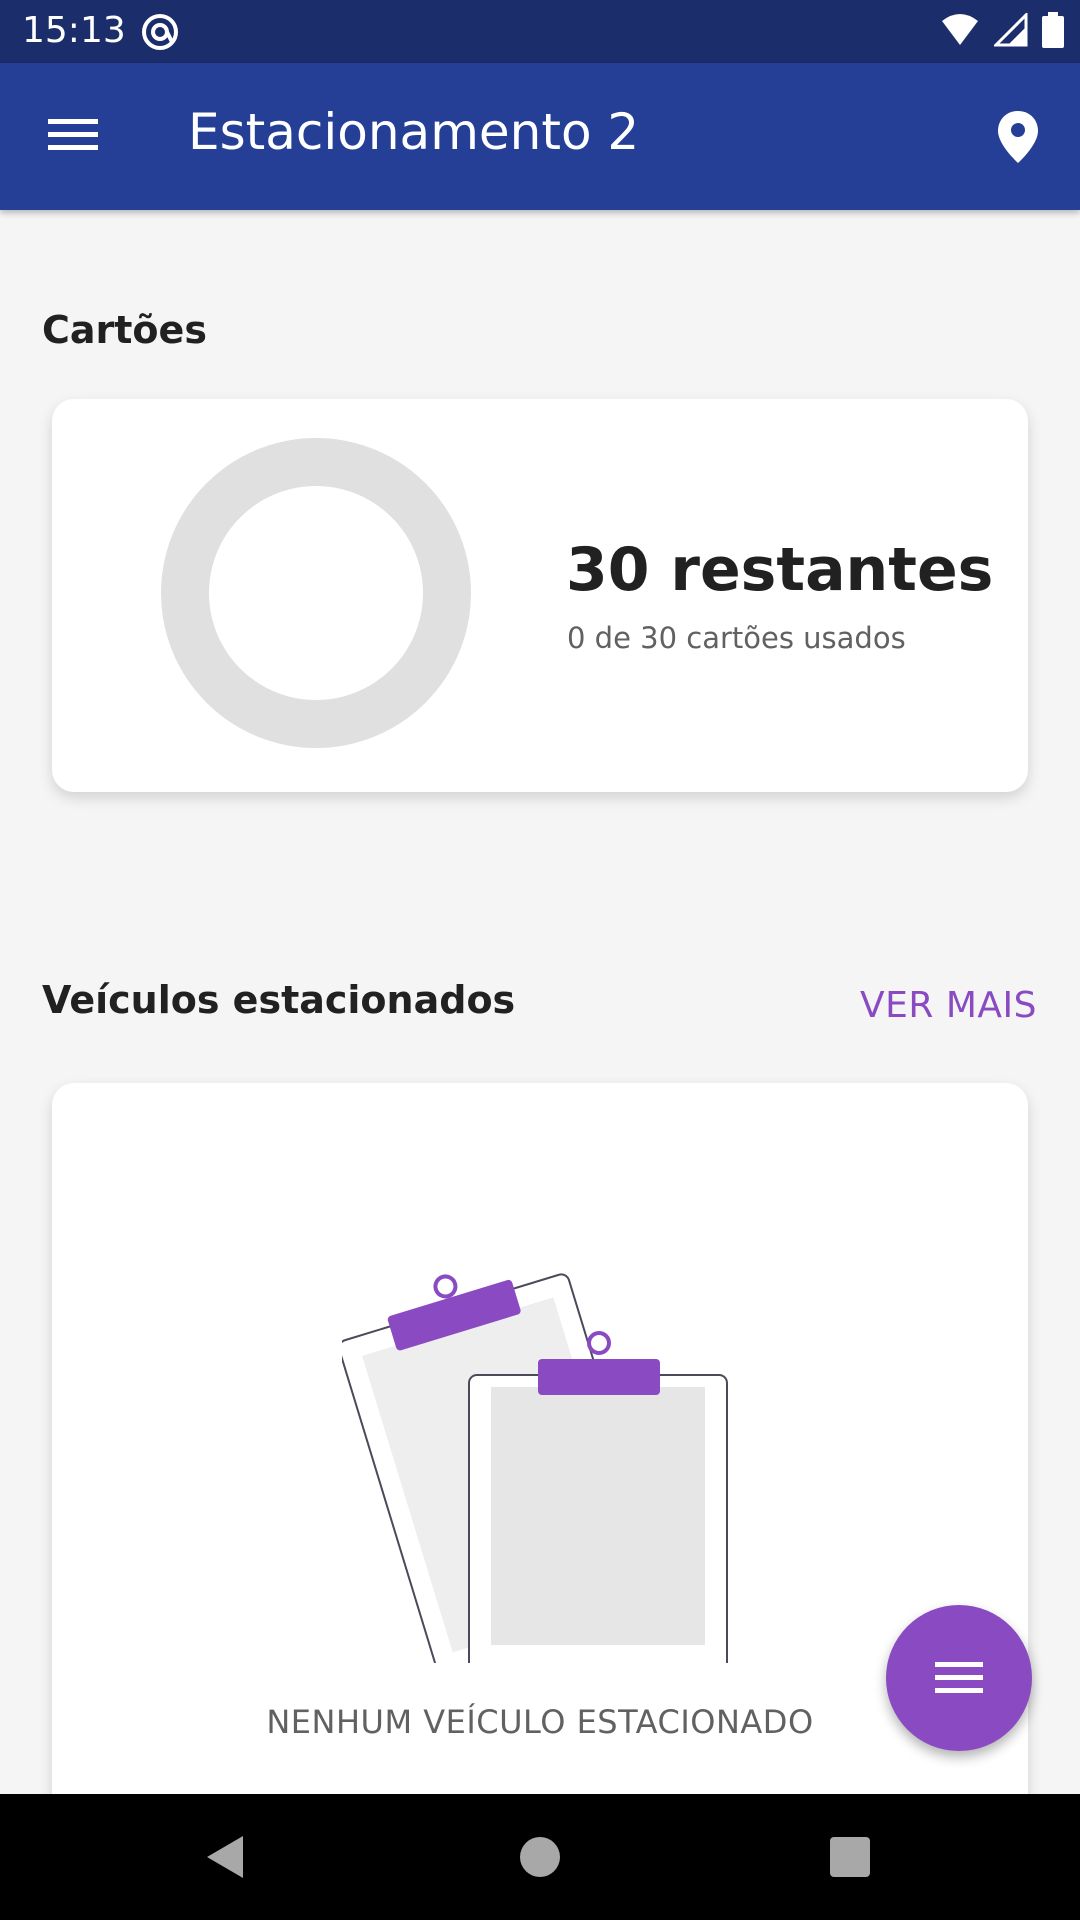 Image resolution: width=1080 pixels, height=1920 pixels. I want to click on cards-remaining: 30 restantes, so click(780, 570).